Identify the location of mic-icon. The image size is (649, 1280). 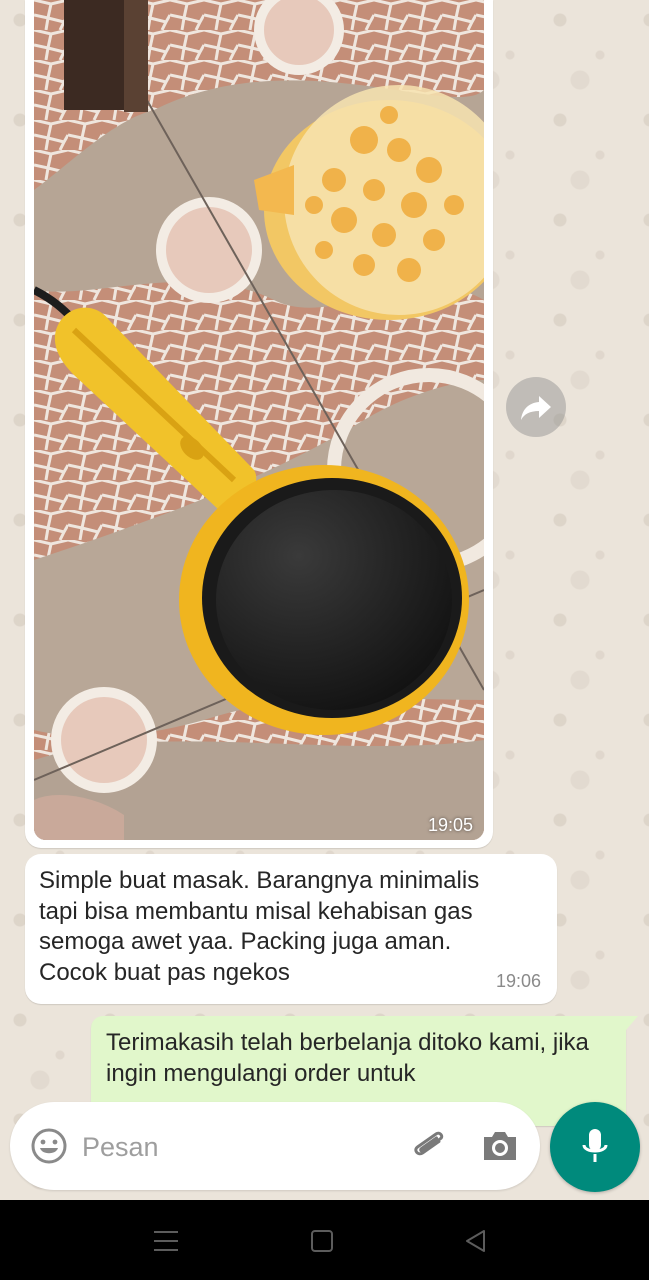
(595, 1145).